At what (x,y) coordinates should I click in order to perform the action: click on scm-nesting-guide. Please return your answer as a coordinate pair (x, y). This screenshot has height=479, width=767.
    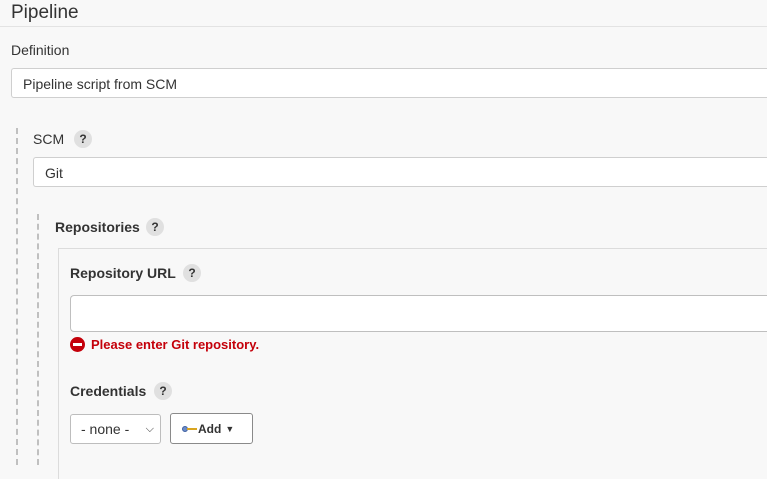
    Looking at the image, I should click on (17, 296).